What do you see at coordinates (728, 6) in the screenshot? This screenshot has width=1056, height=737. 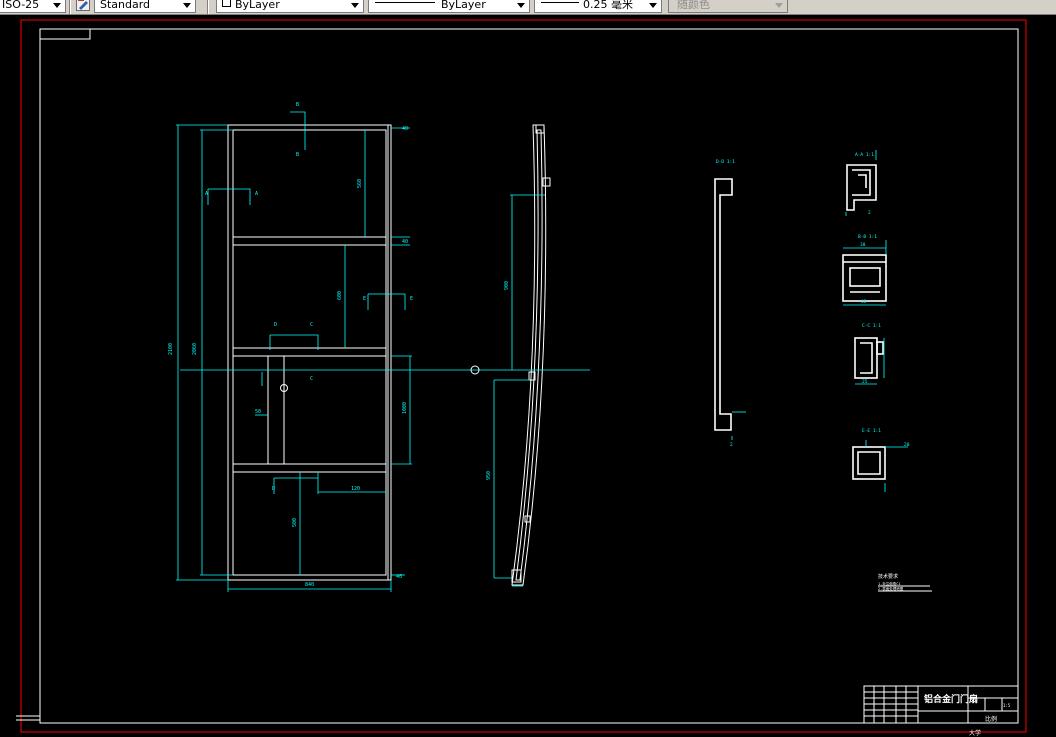 I see `plot-style-dropdown: 随颜色` at bounding box center [728, 6].